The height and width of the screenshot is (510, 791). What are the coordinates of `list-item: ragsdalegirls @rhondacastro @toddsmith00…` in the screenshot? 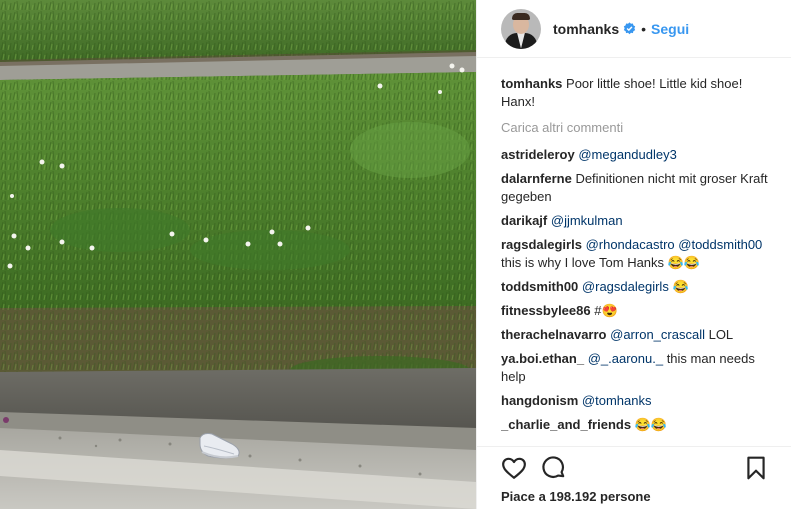 It's located at (636, 254).